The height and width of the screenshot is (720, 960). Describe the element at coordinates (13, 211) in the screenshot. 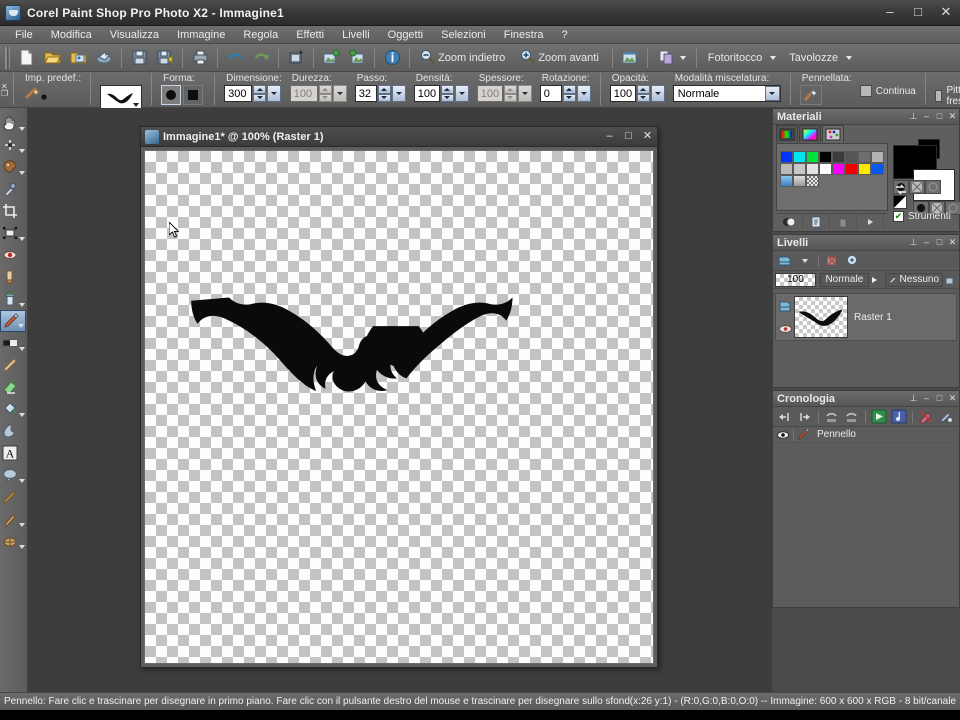

I see `crop-tool` at that location.